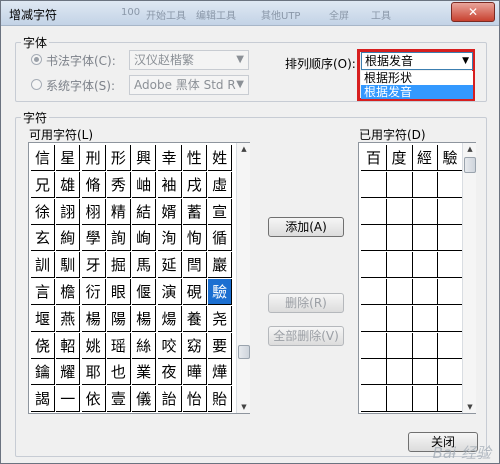 This screenshot has width=500, height=464. I want to click on used-char-cell: 驗, so click(450, 158).